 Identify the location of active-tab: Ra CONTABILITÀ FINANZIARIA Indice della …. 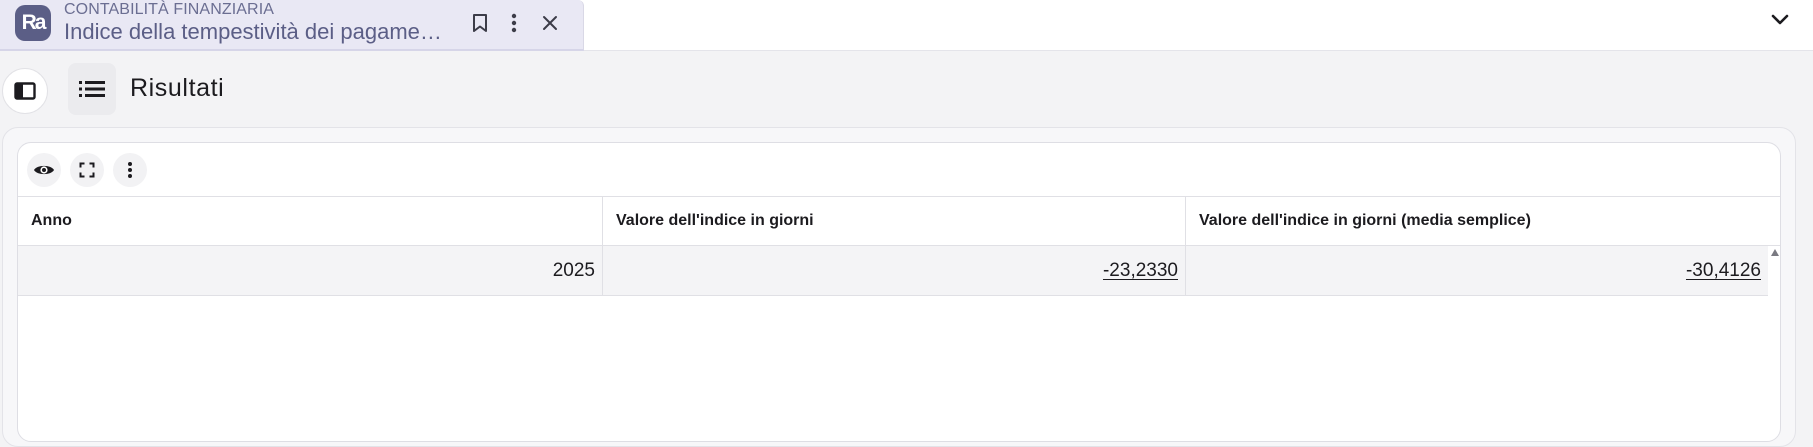
(292, 25).